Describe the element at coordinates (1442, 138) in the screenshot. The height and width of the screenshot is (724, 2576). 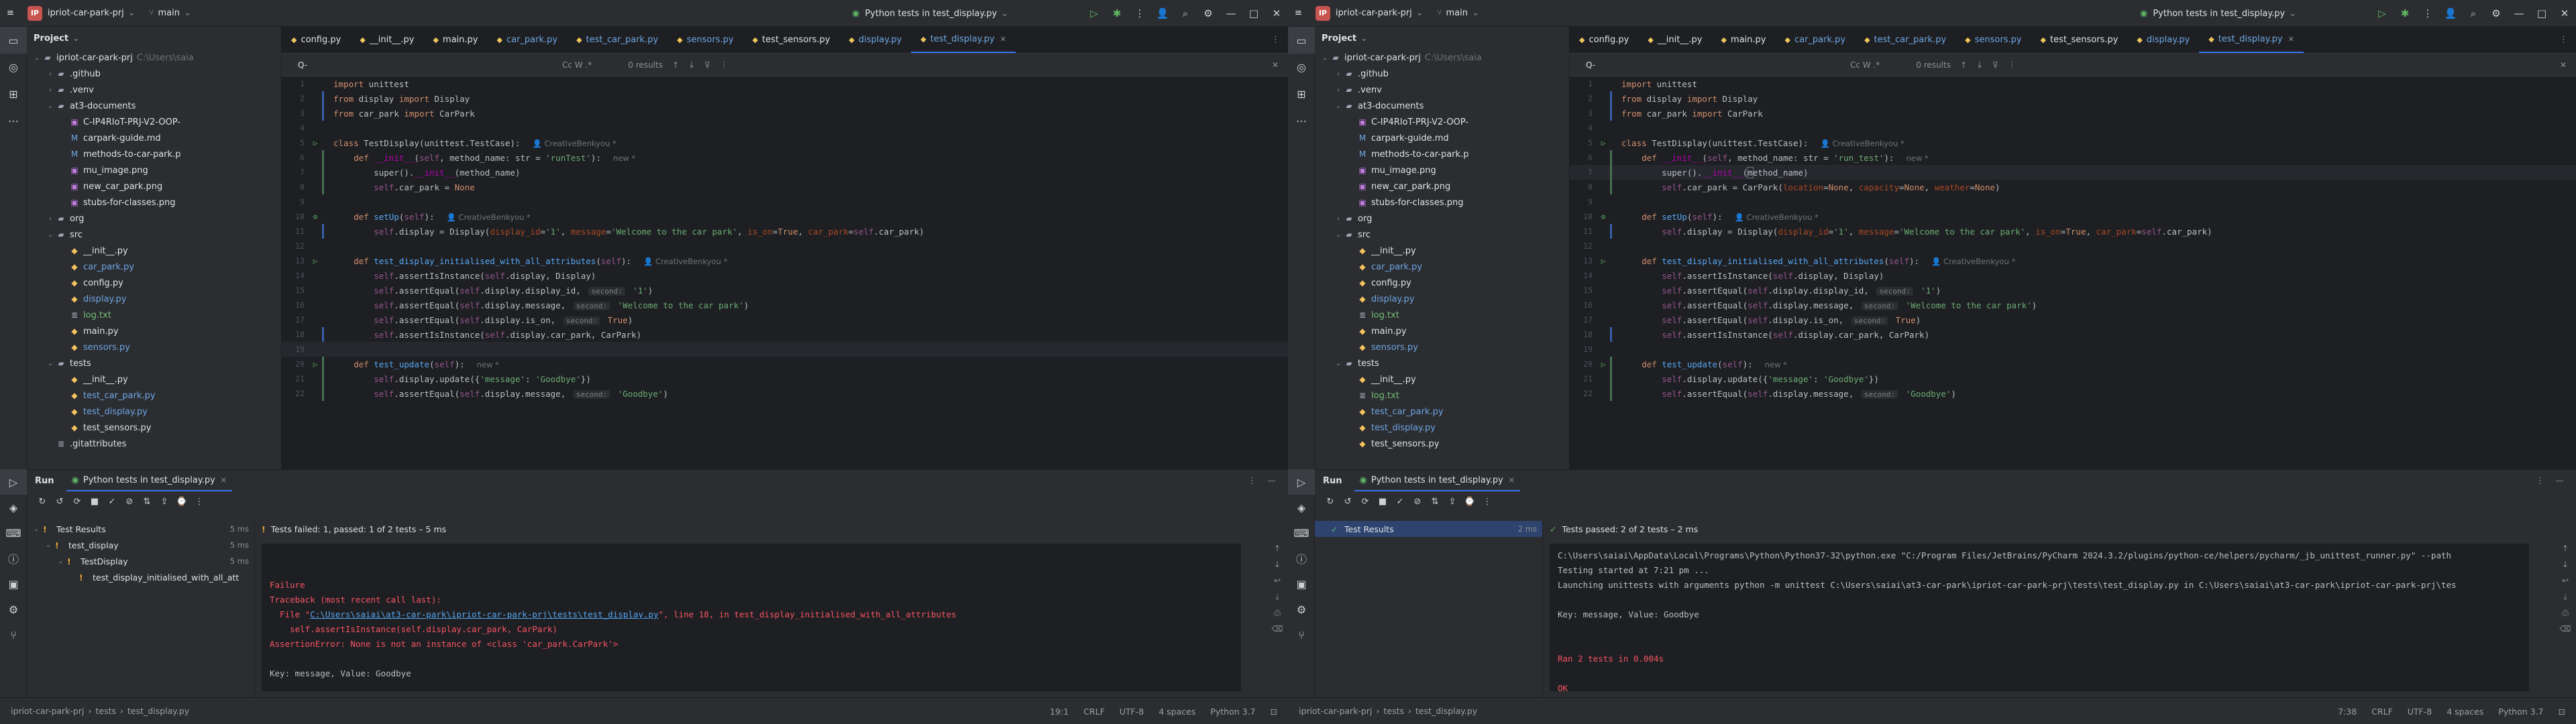
I see `project-tree-item: Mcarpark-guide.md` at that location.